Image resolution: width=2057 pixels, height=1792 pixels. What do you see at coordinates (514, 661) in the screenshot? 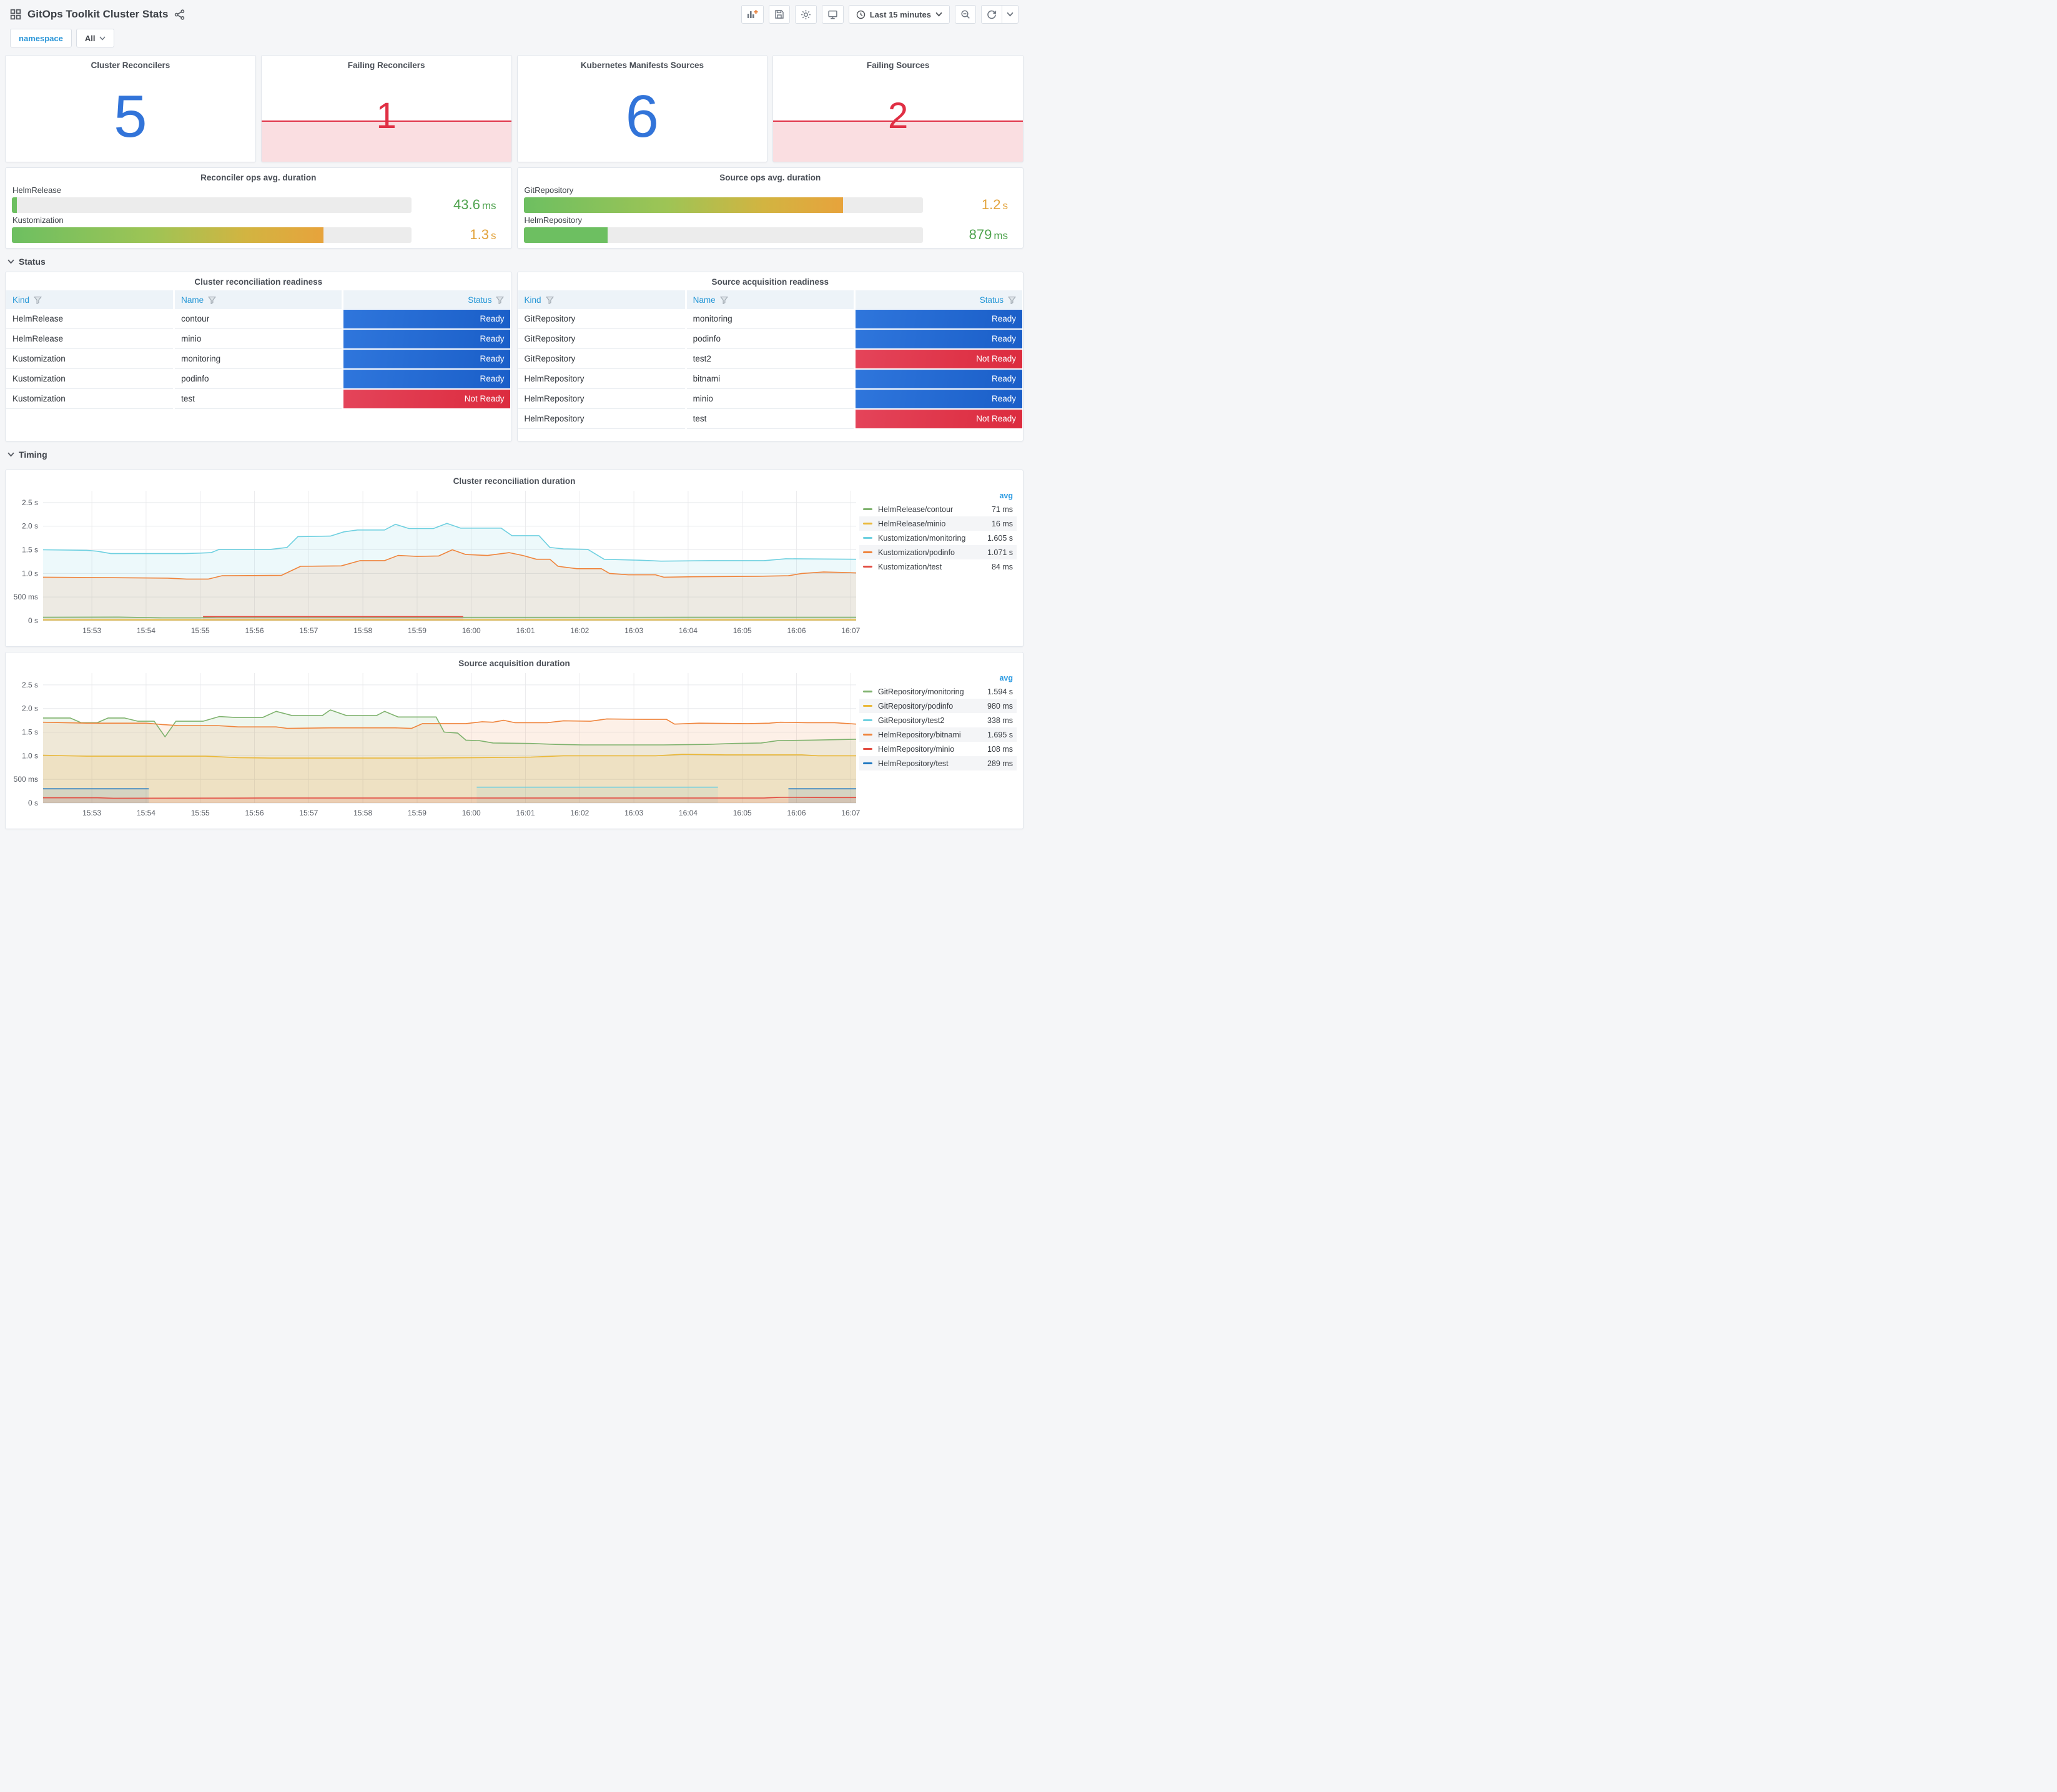
I see `panel-title: Source acquisition duration` at bounding box center [514, 661].